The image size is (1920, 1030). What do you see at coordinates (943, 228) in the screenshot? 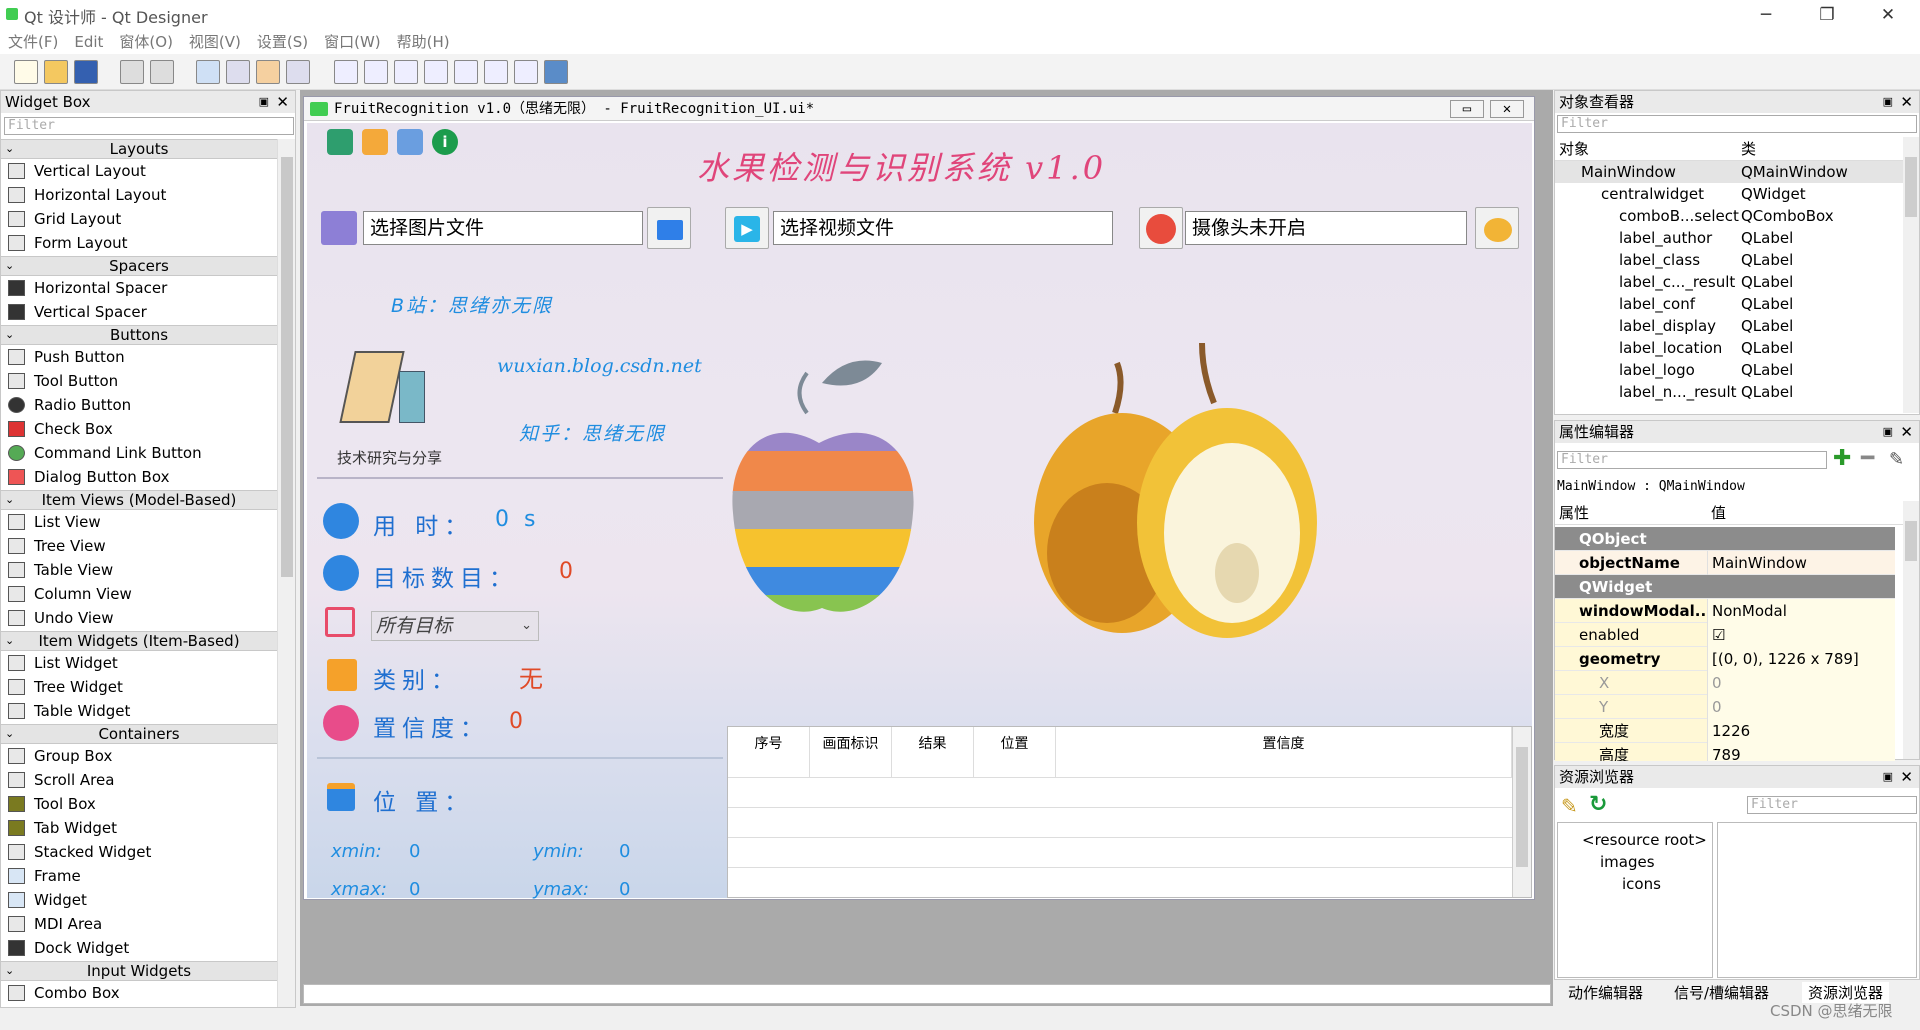
I see `video-file-input: 选择视频文件` at bounding box center [943, 228].